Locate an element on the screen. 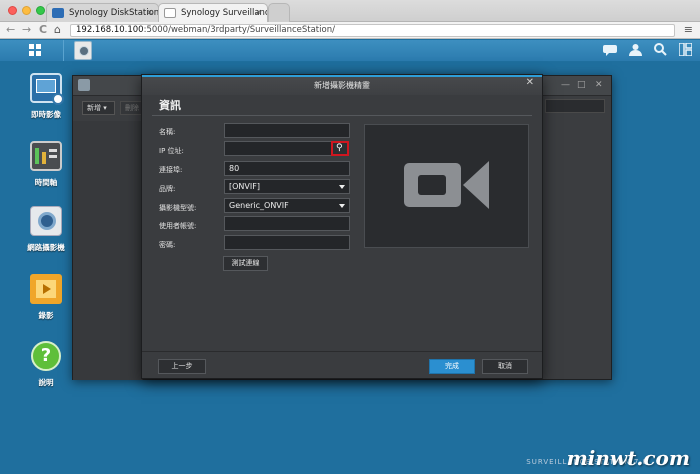 This screenshot has height=474, width=700. finish-button: 完成 is located at coordinates (452, 366).